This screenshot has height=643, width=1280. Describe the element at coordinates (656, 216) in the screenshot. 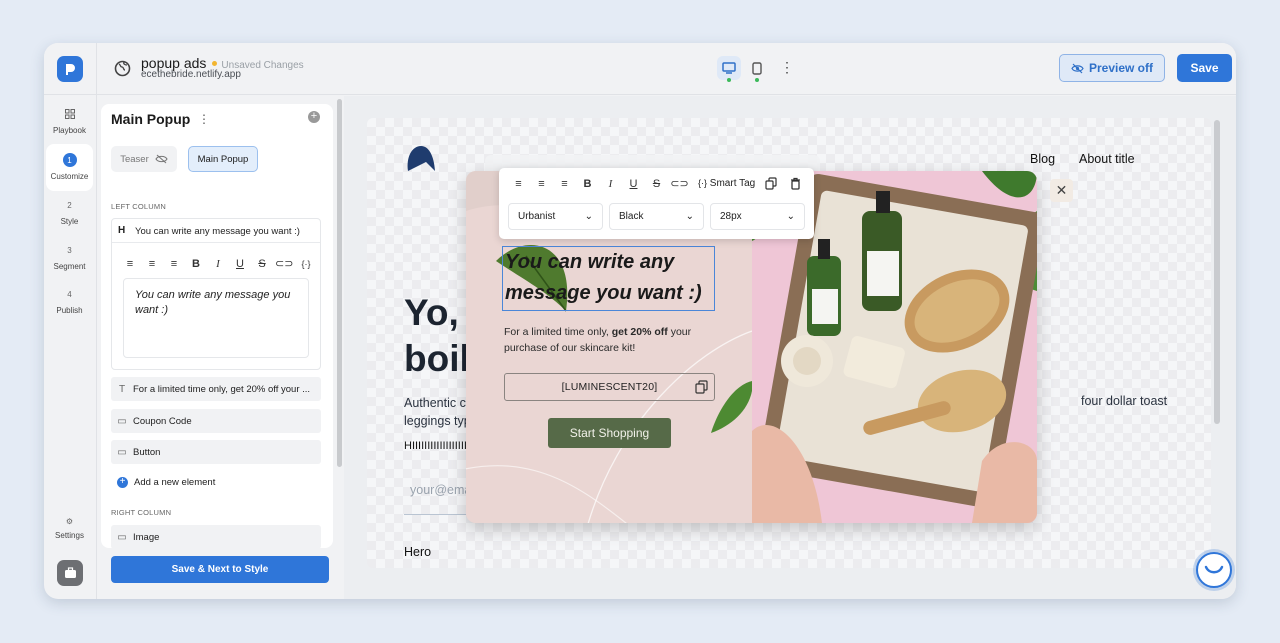

I see `font-color-select: Black ⌄` at that location.